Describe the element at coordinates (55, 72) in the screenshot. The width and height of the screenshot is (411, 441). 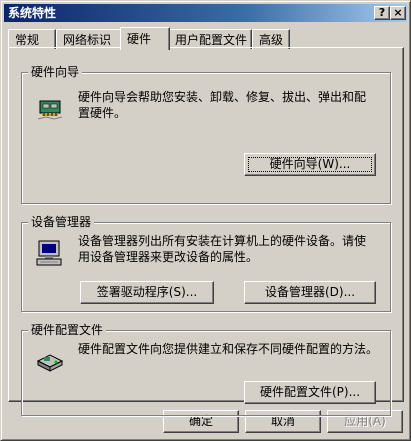
I see `hardware-wizard-title: 硬件向导` at that location.